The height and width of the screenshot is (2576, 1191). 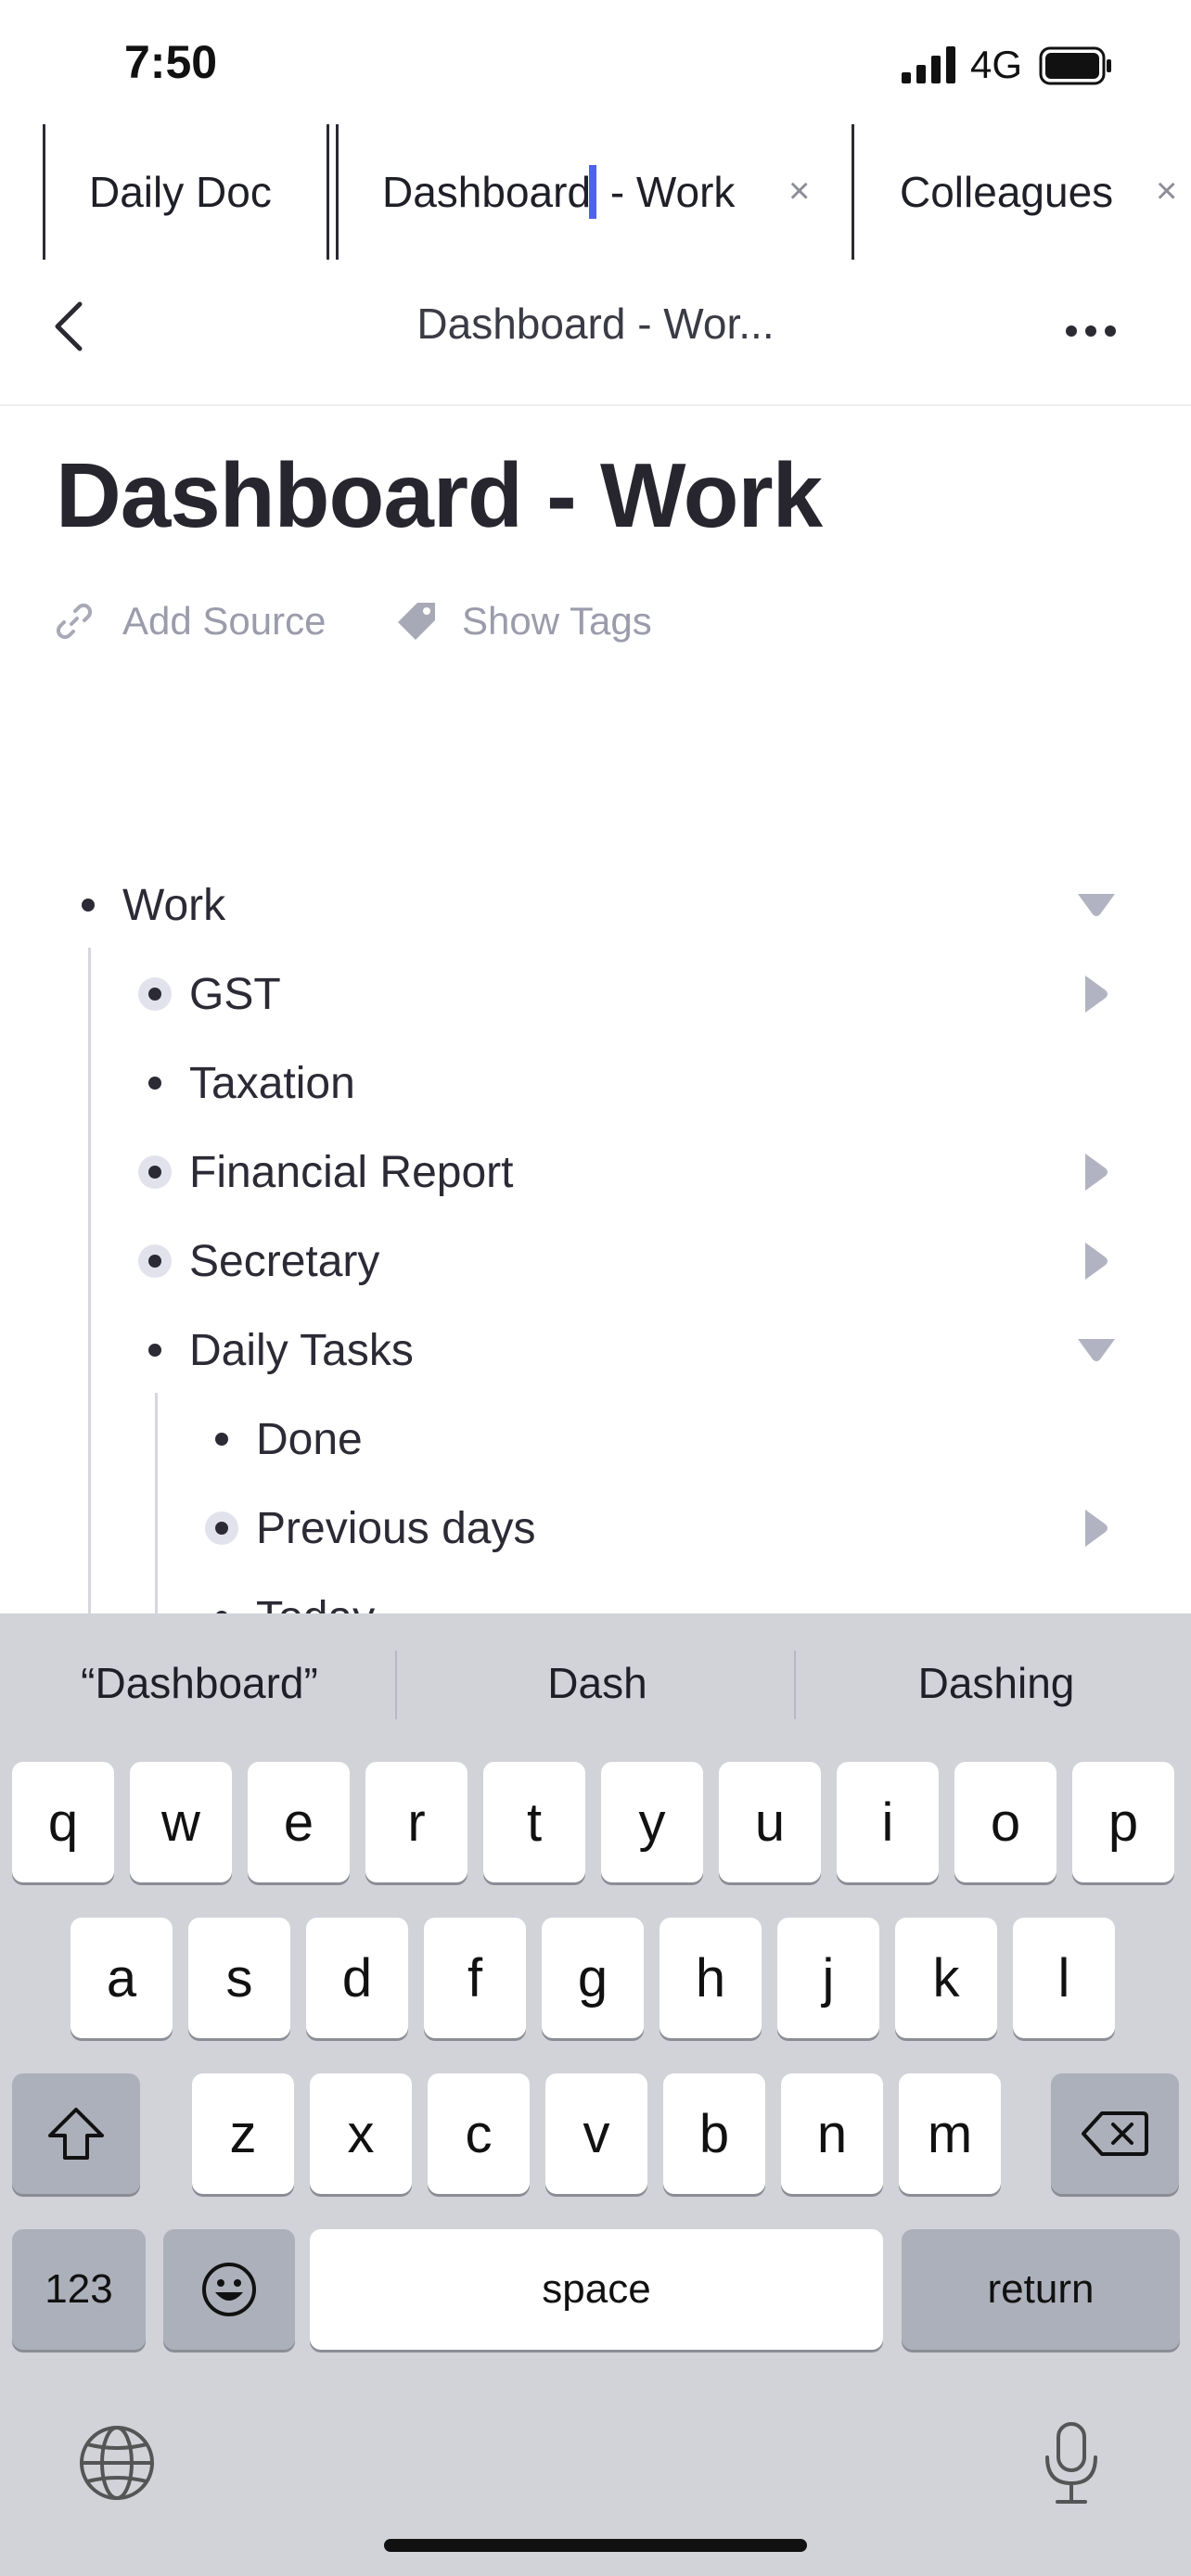 What do you see at coordinates (239, 1978) in the screenshot?
I see `key-s: s` at bounding box center [239, 1978].